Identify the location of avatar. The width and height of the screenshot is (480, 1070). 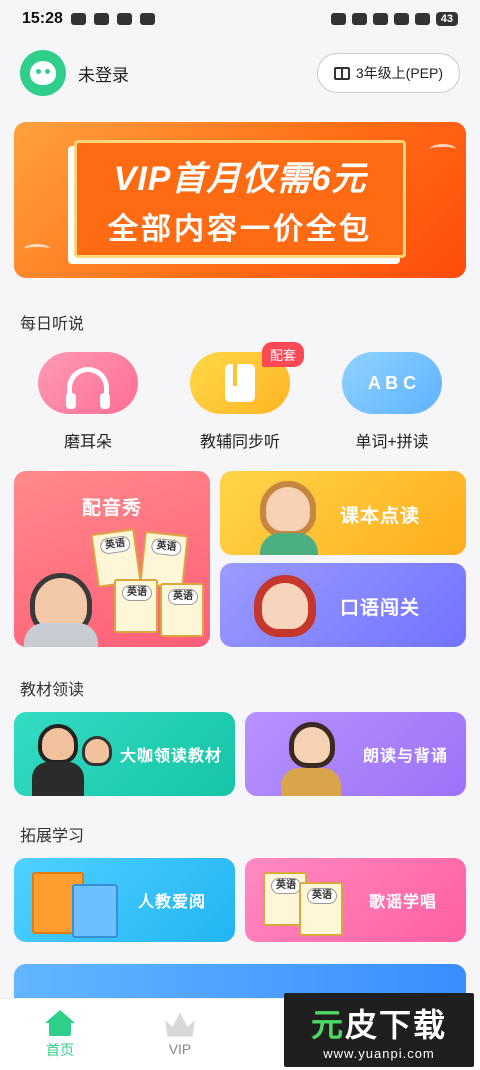
(43, 73).